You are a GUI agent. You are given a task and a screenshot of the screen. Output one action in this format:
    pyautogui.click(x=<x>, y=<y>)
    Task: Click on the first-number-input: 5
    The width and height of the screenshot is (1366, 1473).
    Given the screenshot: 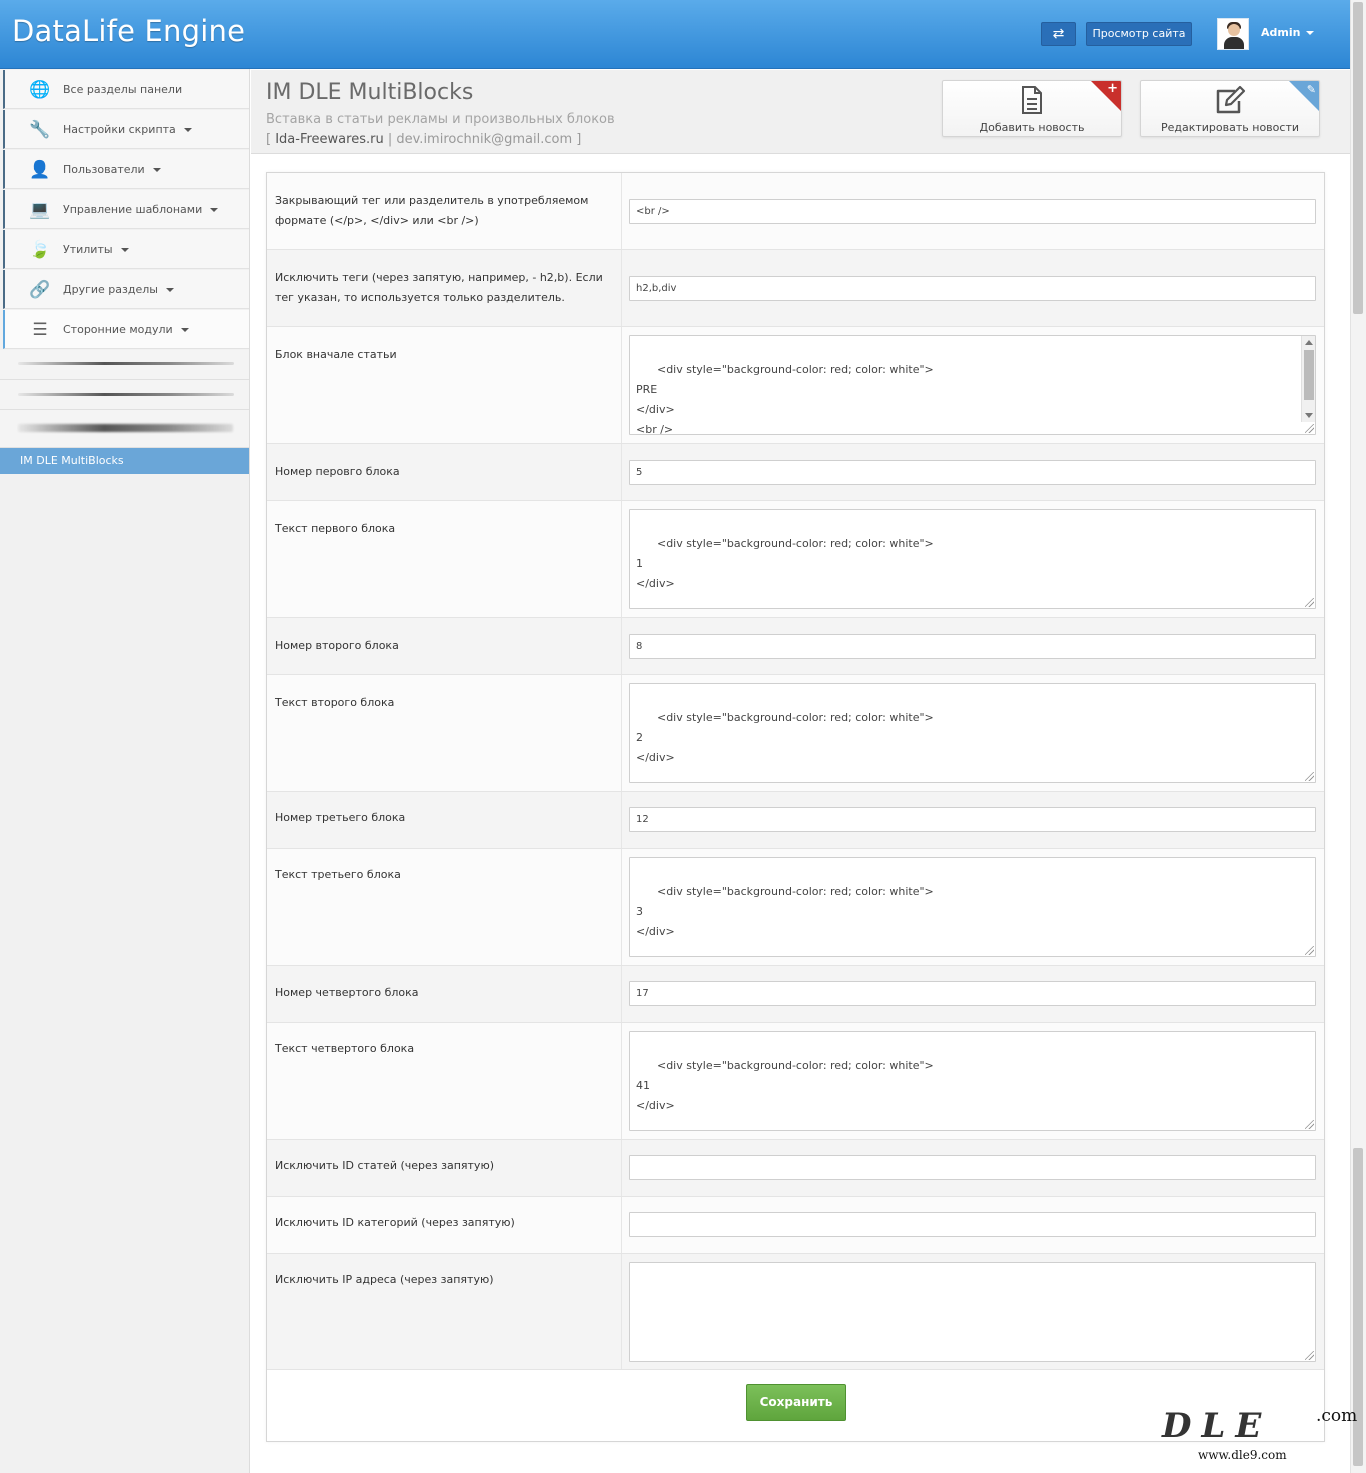 What is the action you would take?
    pyautogui.click(x=972, y=472)
    